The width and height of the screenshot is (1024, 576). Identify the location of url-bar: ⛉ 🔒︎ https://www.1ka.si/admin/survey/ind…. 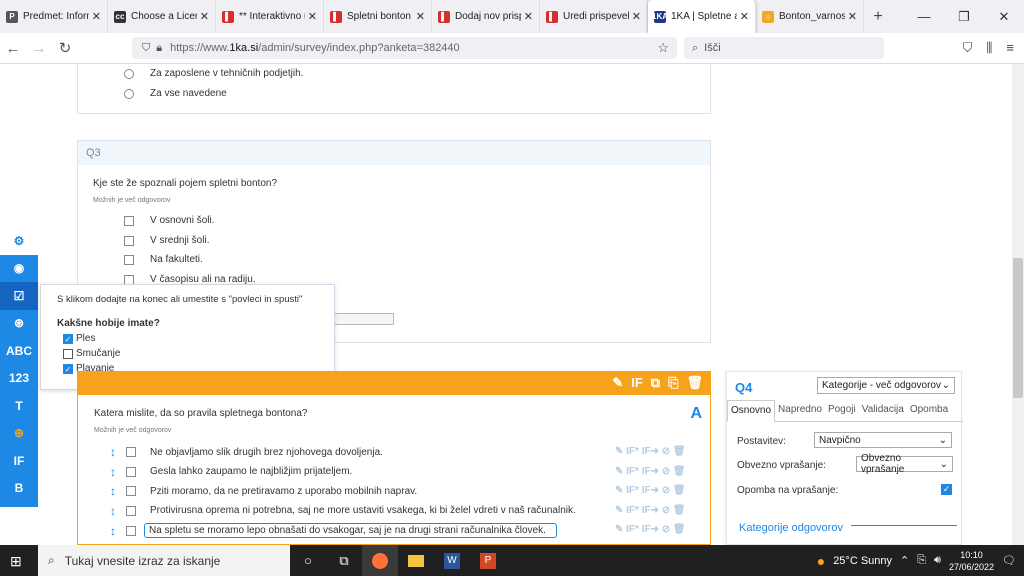
(404, 48).